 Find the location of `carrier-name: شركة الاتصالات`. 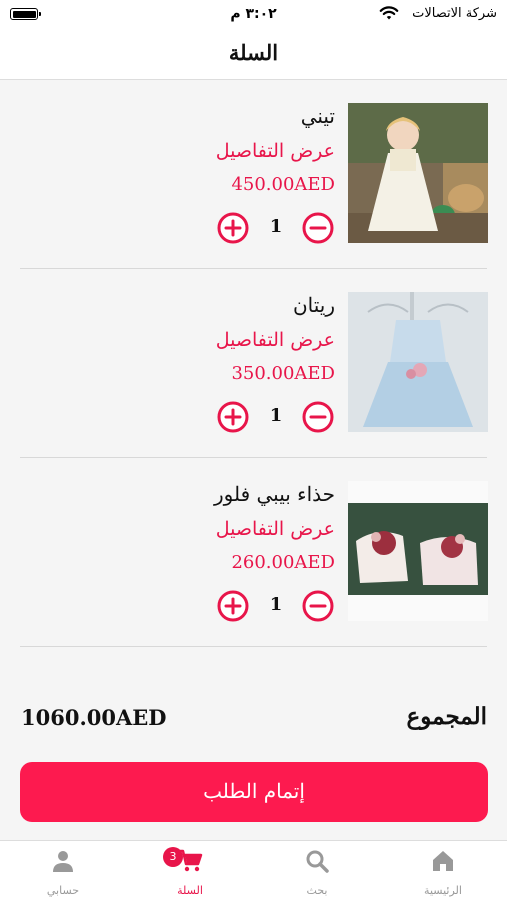

carrier-name: شركة الاتصالات is located at coordinates (454, 13).